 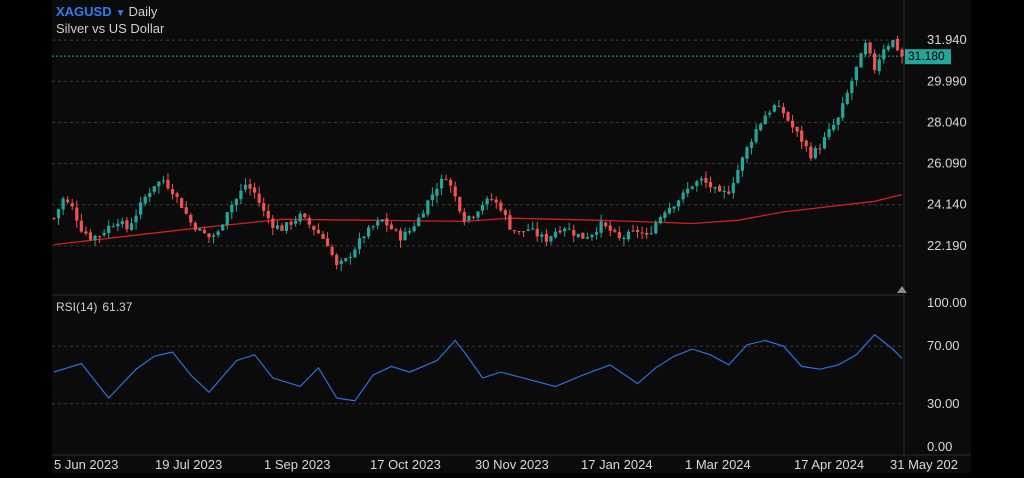 What do you see at coordinates (998, 236) in the screenshot?
I see `right-border` at bounding box center [998, 236].